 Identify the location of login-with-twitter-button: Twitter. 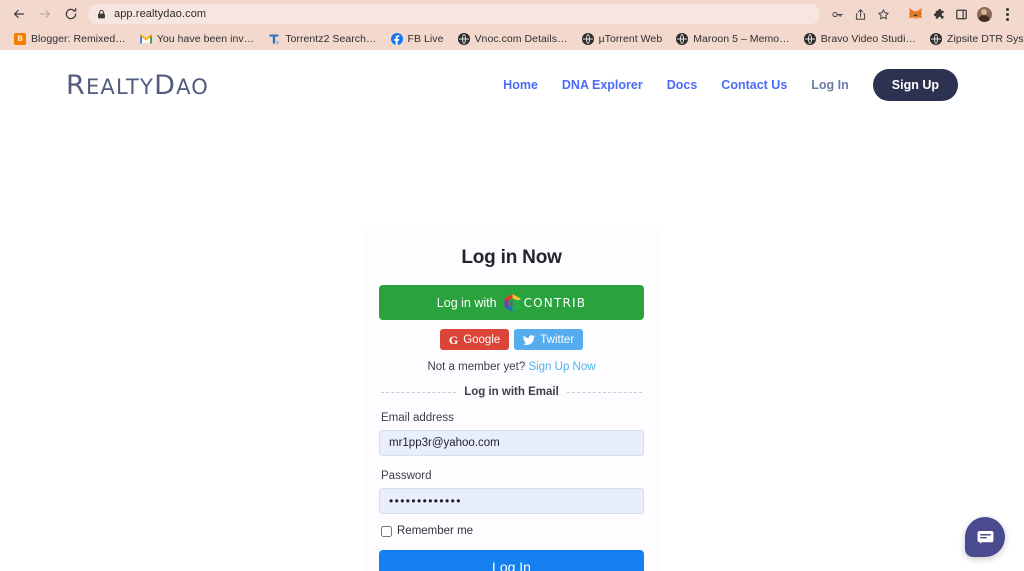
(549, 339).